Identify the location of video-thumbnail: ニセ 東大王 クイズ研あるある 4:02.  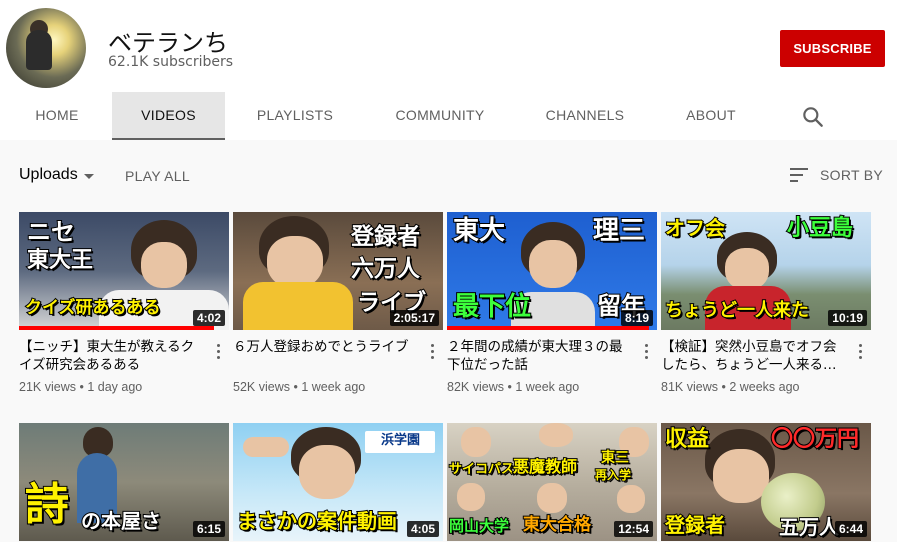
(124, 271).